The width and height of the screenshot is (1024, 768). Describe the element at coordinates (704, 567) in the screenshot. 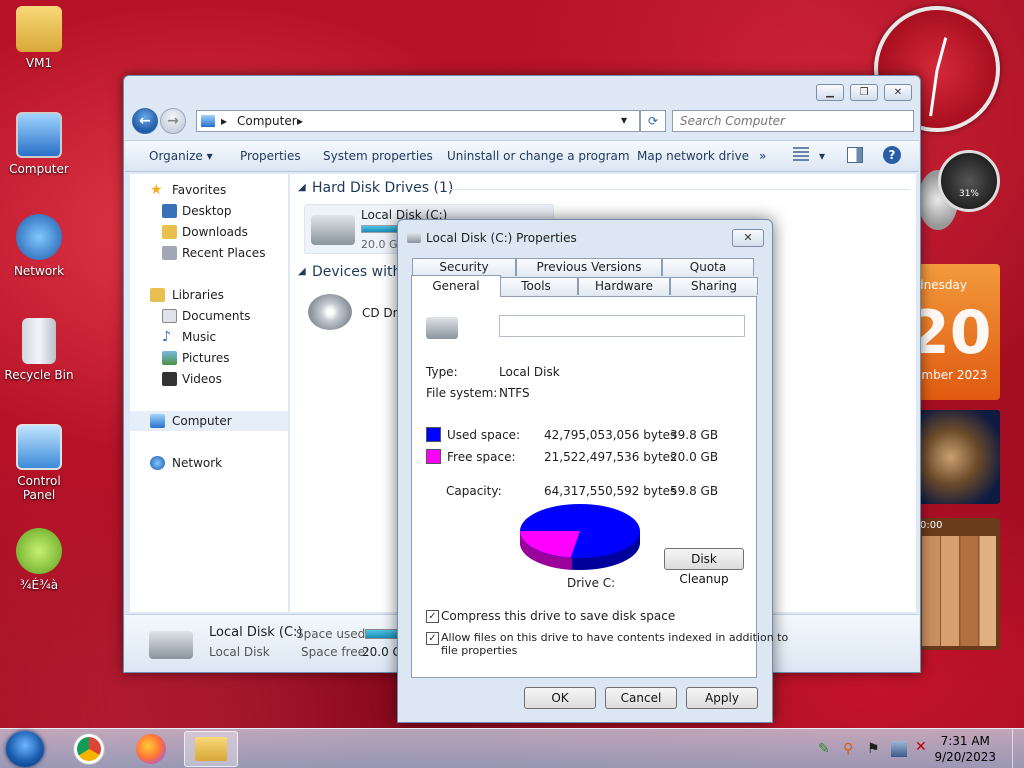

I see `disk-cleanup-button: Disk Cleanup` at that location.